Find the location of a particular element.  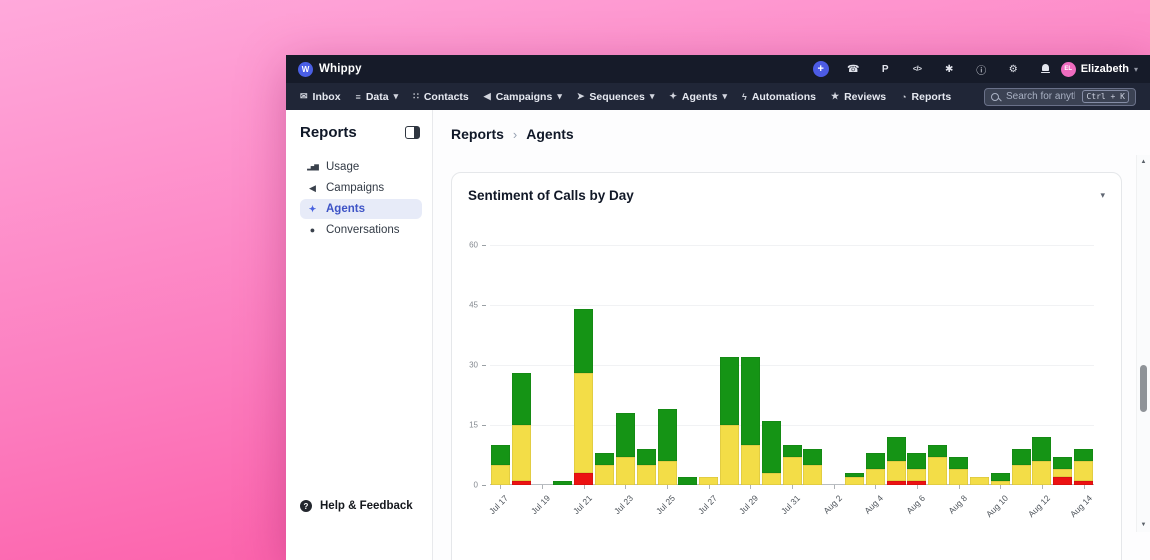

nav-item-sequences: ➤ Sequences ▾ is located at coordinates (616, 97).